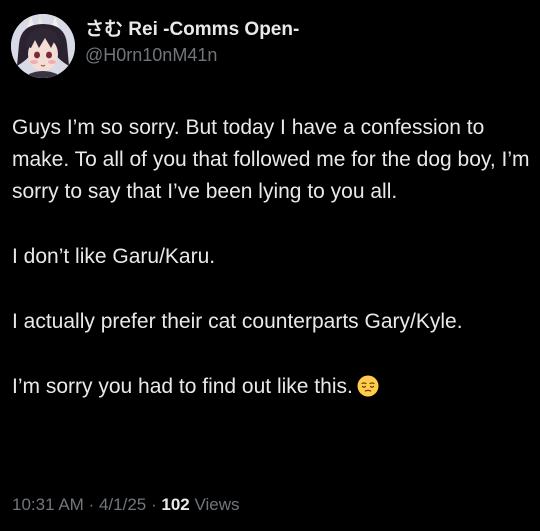 Image resolution: width=540 pixels, height=531 pixels. What do you see at coordinates (368, 386) in the screenshot?
I see `pensive-face-icon` at bounding box center [368, 386].